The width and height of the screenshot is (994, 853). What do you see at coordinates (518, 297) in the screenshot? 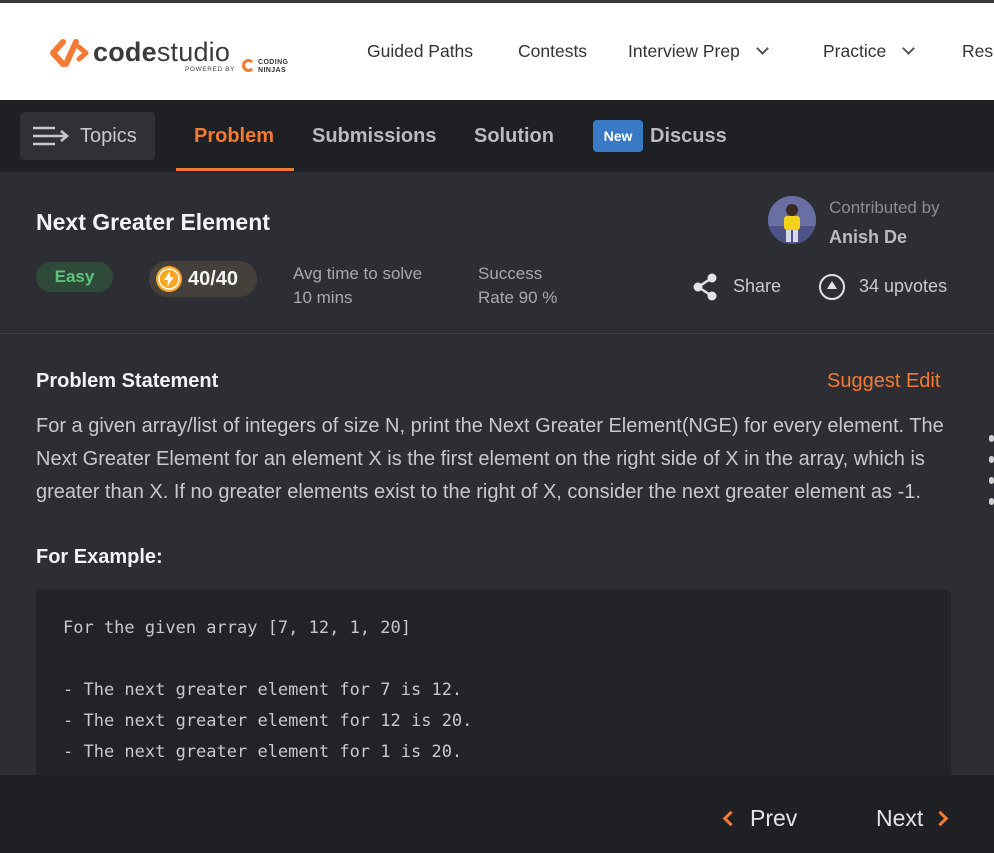
I see `success-value: Rate 90 %` at bounding box center [518, 297].